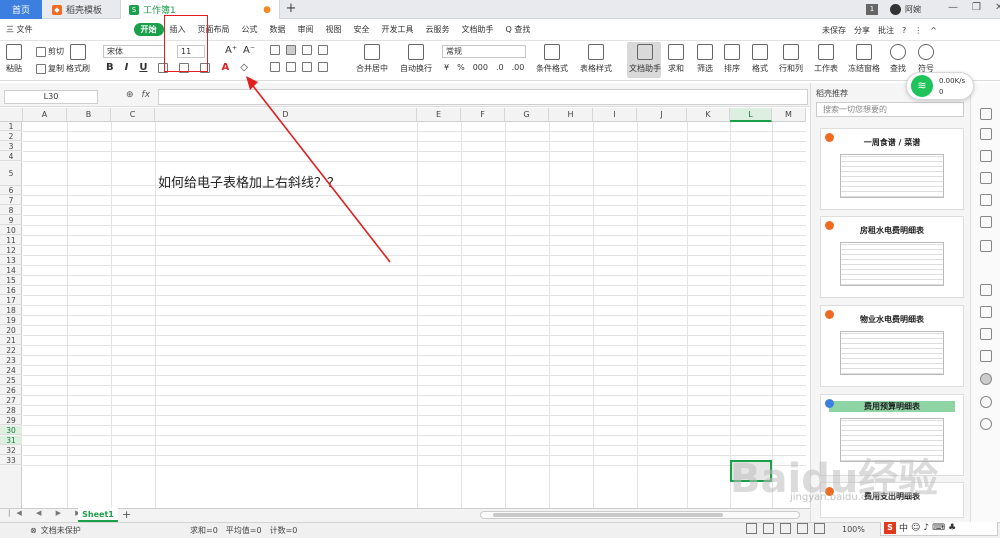  Describe the element at coordinates (291, 67) in the screenshot. I see `align-center-icon` at that location.